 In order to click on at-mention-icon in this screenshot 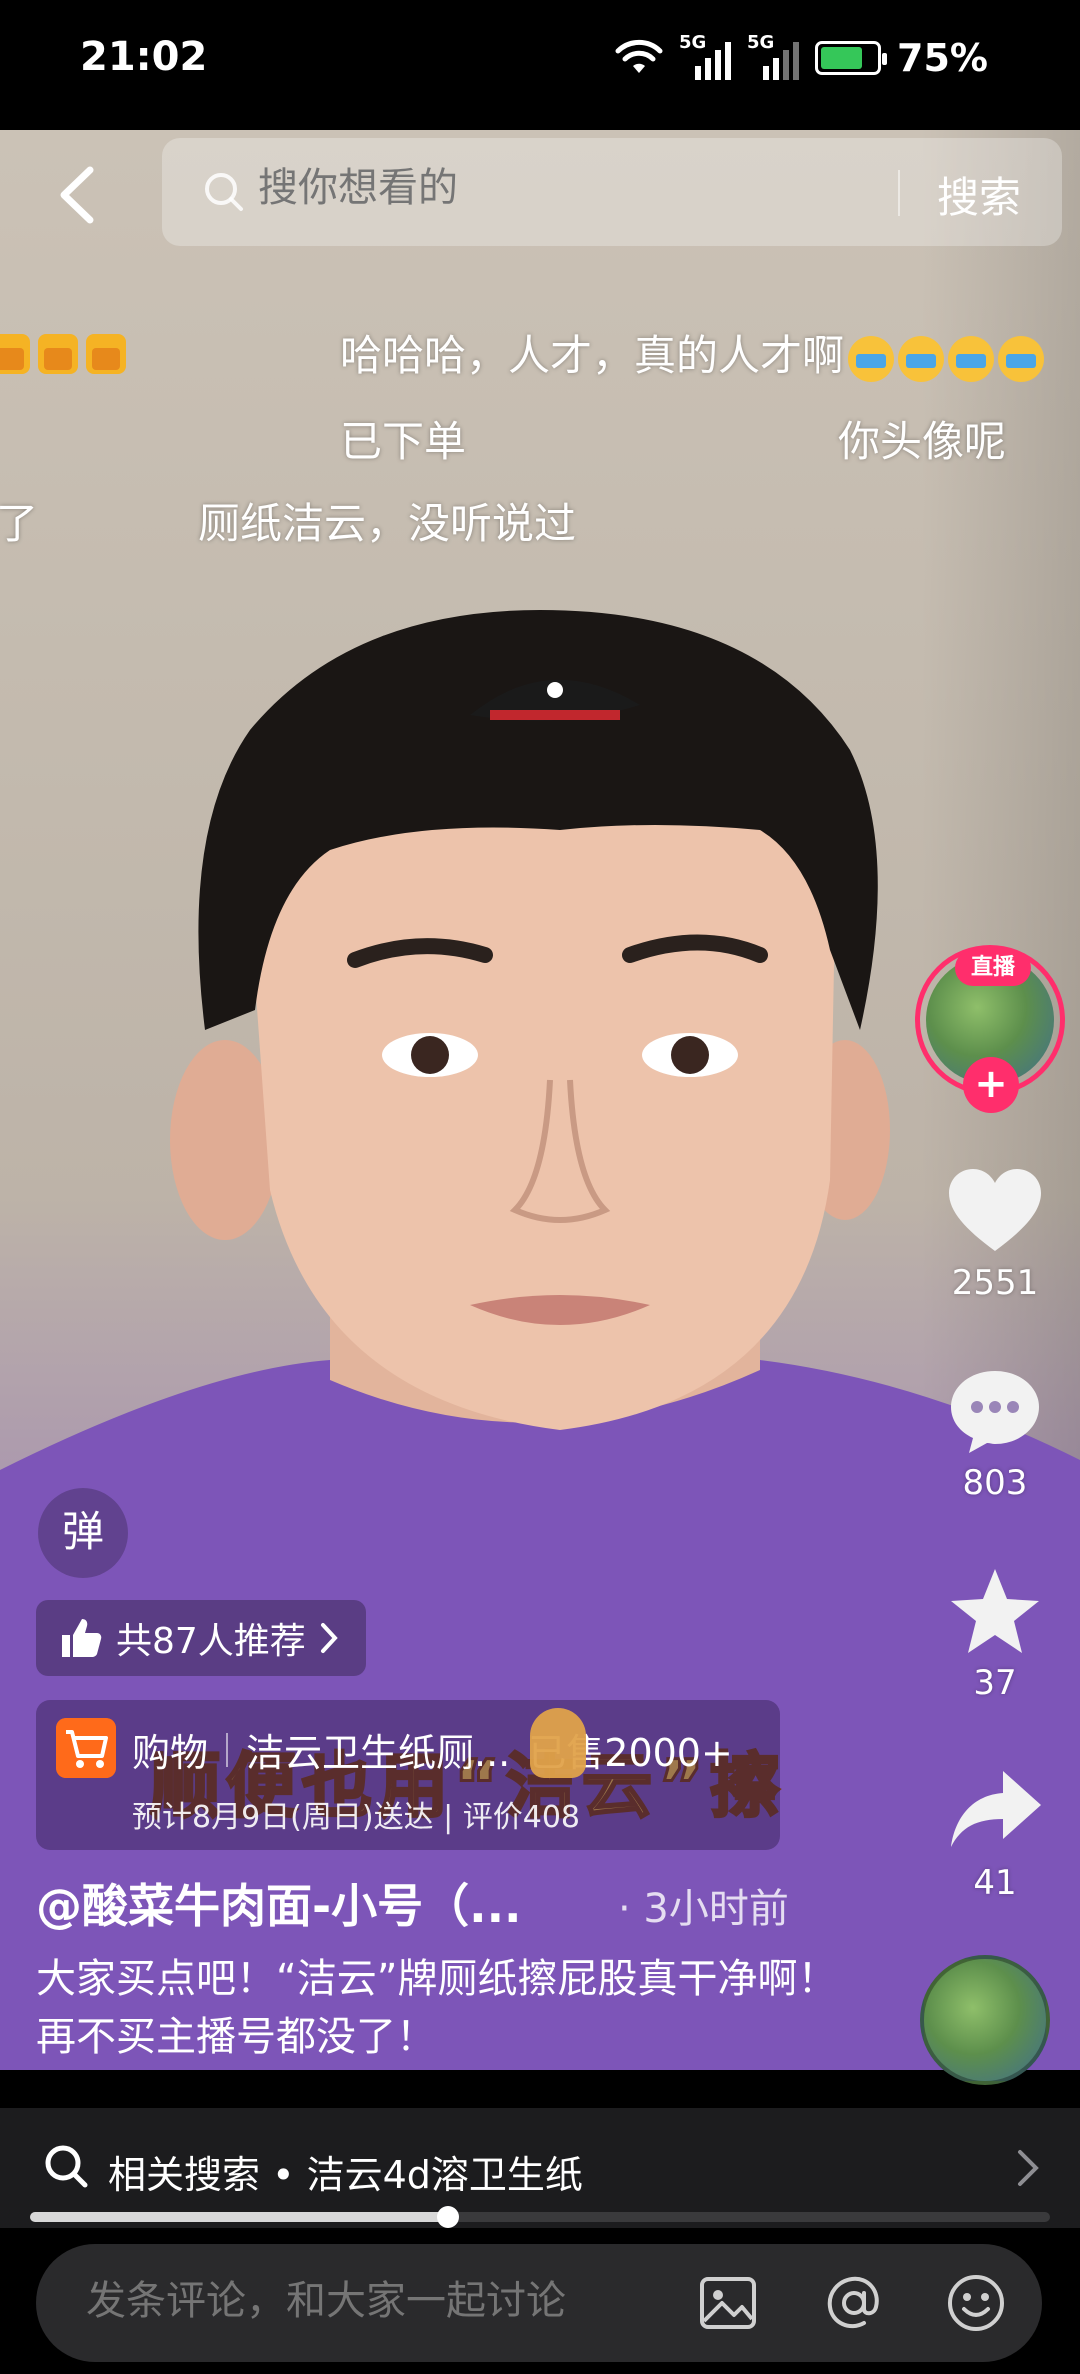, I will do `click(854, 2303)`.